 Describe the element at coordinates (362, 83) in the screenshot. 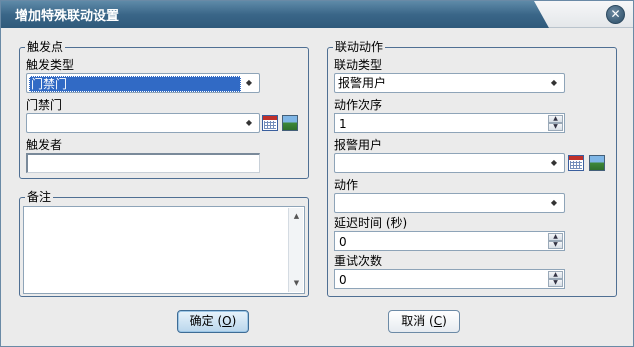

I see `link-type-value: 报警用户` at that location.